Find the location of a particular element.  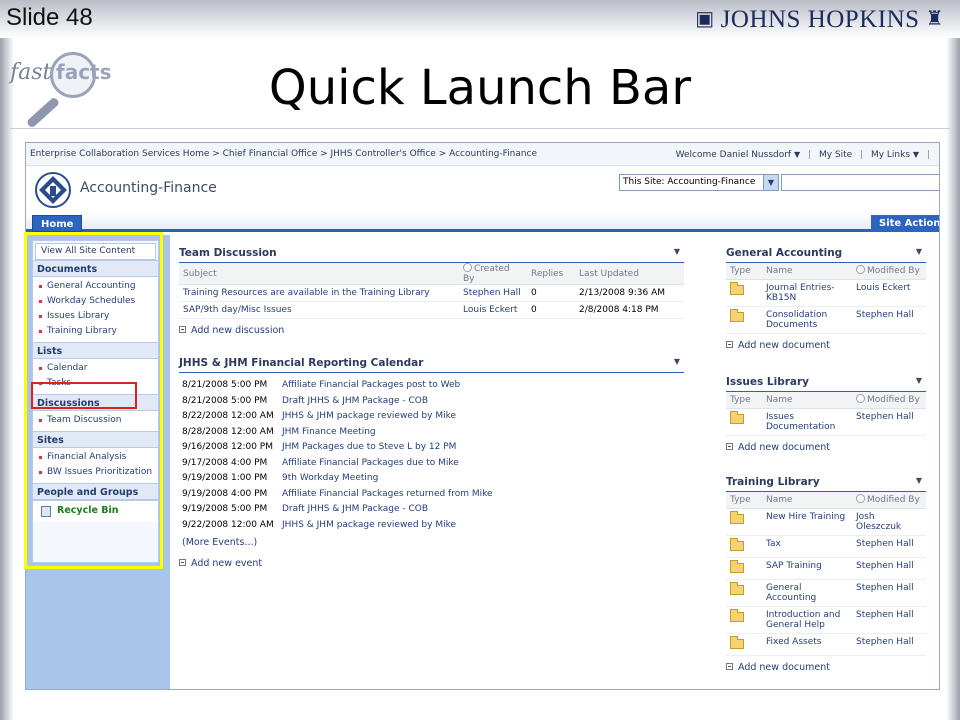

folder-icon is located at coordinates (737, 566).